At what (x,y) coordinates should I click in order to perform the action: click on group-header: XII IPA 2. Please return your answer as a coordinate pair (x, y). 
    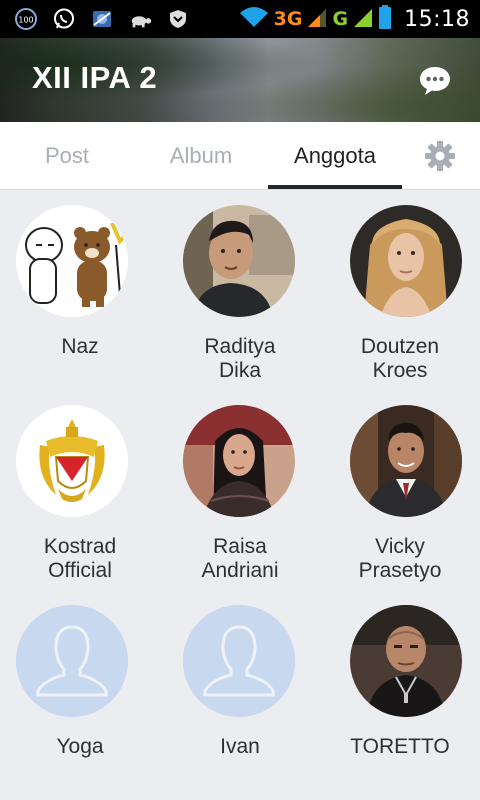
    Looking at the image, I should click on (240, 80).